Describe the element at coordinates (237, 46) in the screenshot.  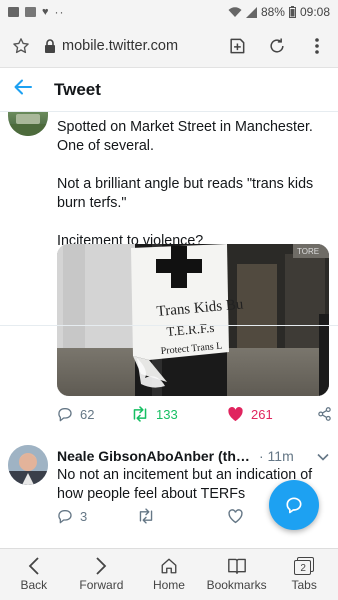
I see `new-tab-icon` at that location.